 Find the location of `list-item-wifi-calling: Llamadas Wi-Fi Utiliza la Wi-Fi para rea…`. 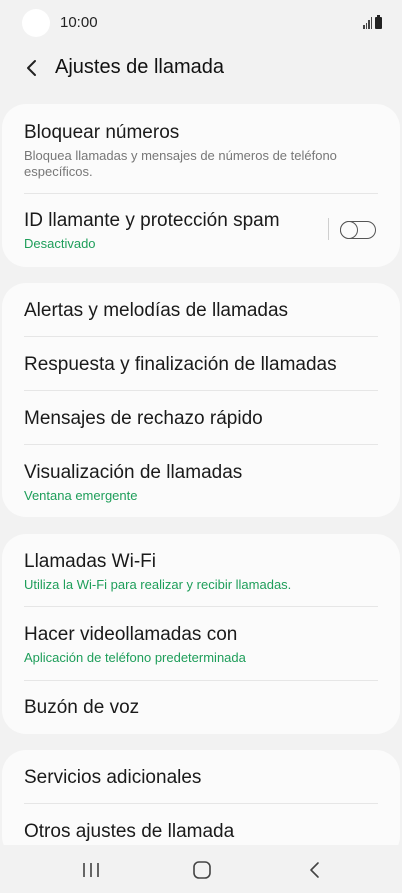

list-item-wifi-calling: Llamadas Wi-Fi Utiliza la Wi-Fi para rea… is located at coordinates (201, 572).